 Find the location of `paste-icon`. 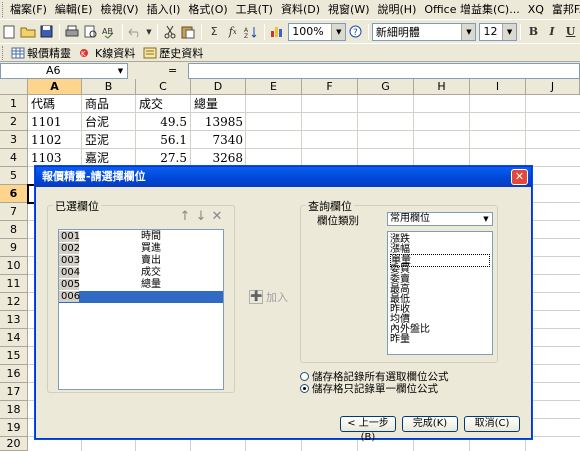

paste-icon is located at coordinates (188, 32).